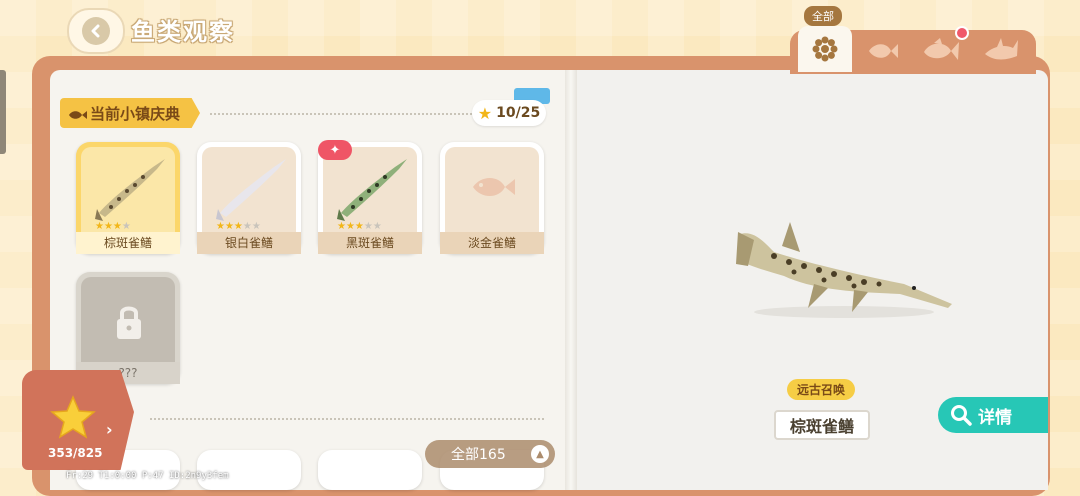 This screenshot has width=1080, height=496. I want to click on filter-all-button: 全部165 ▲, so click(490, 454).